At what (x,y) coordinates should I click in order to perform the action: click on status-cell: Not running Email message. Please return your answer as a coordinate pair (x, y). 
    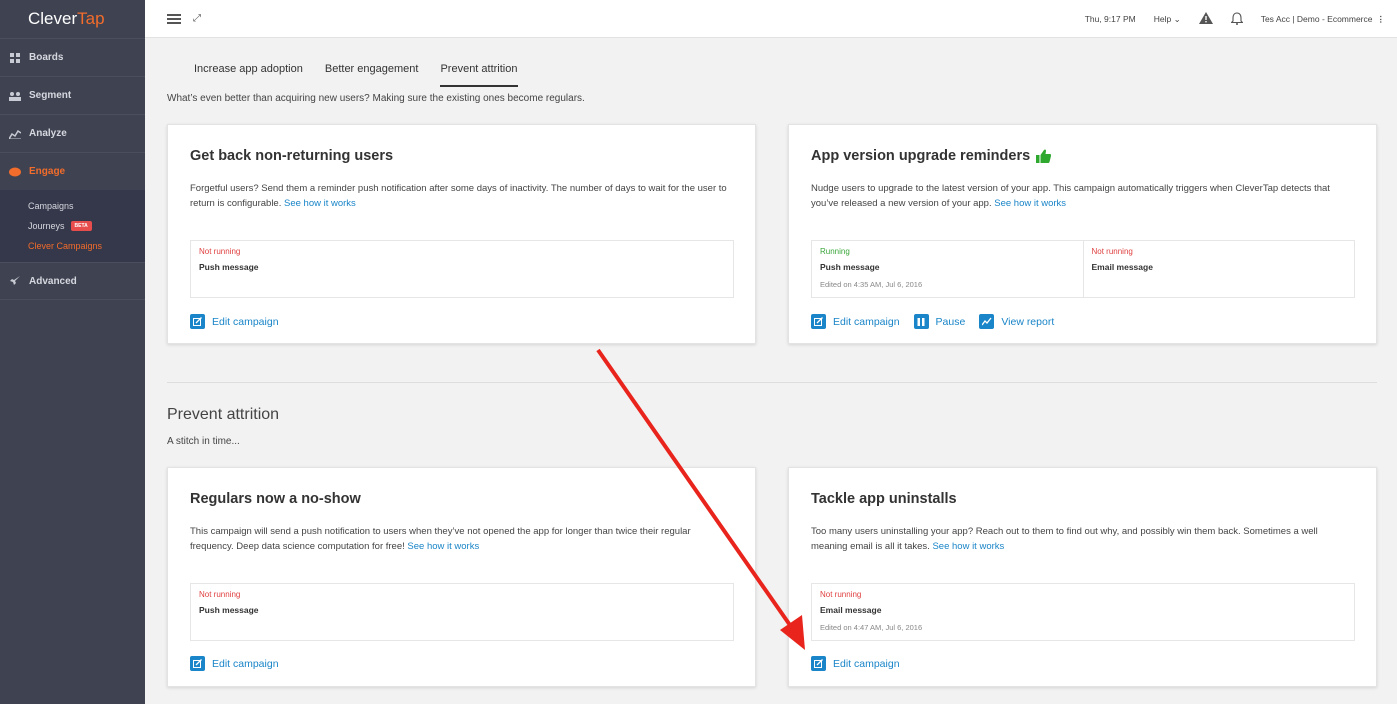
    Looking at the image, I should click on (1218, 269).